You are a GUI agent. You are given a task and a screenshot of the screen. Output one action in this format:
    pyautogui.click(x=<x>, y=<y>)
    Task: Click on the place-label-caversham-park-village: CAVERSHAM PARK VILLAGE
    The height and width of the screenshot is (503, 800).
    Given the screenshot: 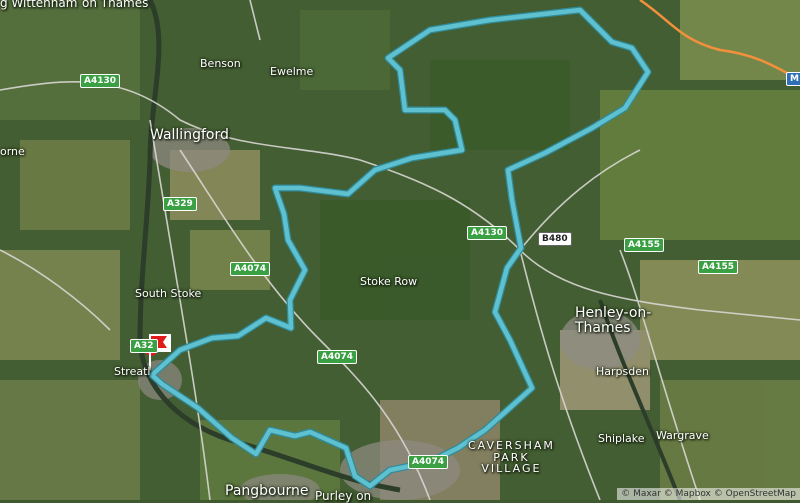 What is the action you would take?
    pyautogui.click(x=511, y=457)
    